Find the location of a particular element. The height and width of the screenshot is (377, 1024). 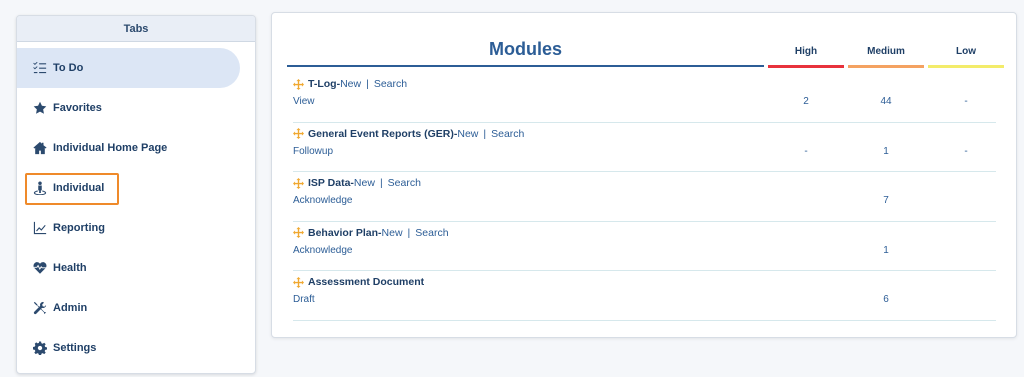

high-priority-bar is located at coordinates (806, 66).